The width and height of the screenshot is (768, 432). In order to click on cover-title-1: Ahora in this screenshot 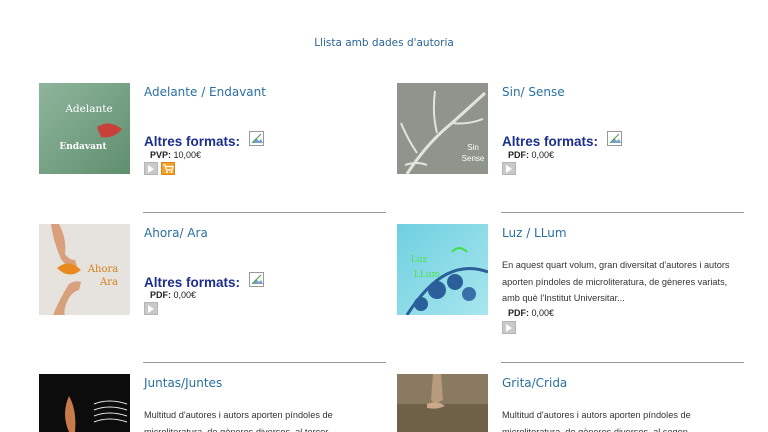, I will do `click(102, 269)`.